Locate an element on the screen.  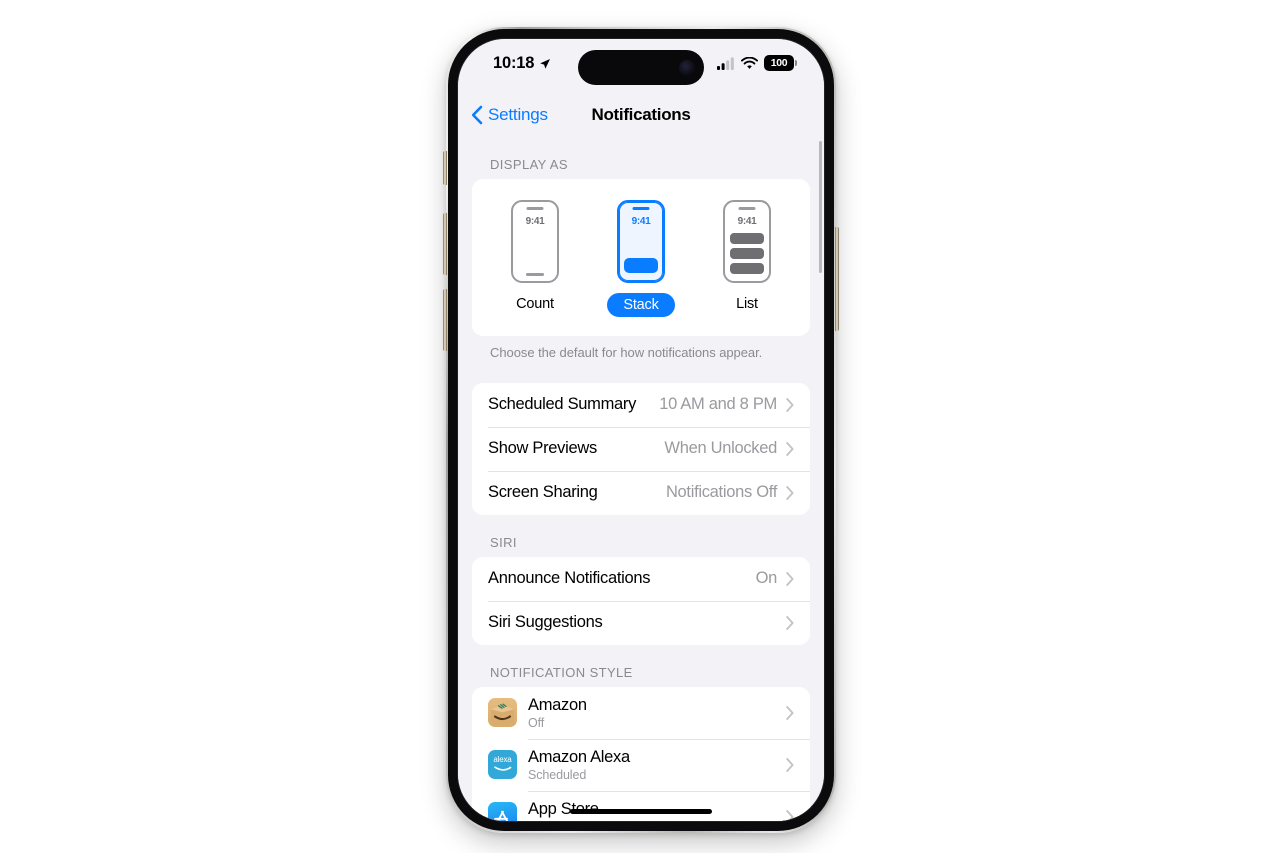
home-indicator is located at coordinates (641, 811).